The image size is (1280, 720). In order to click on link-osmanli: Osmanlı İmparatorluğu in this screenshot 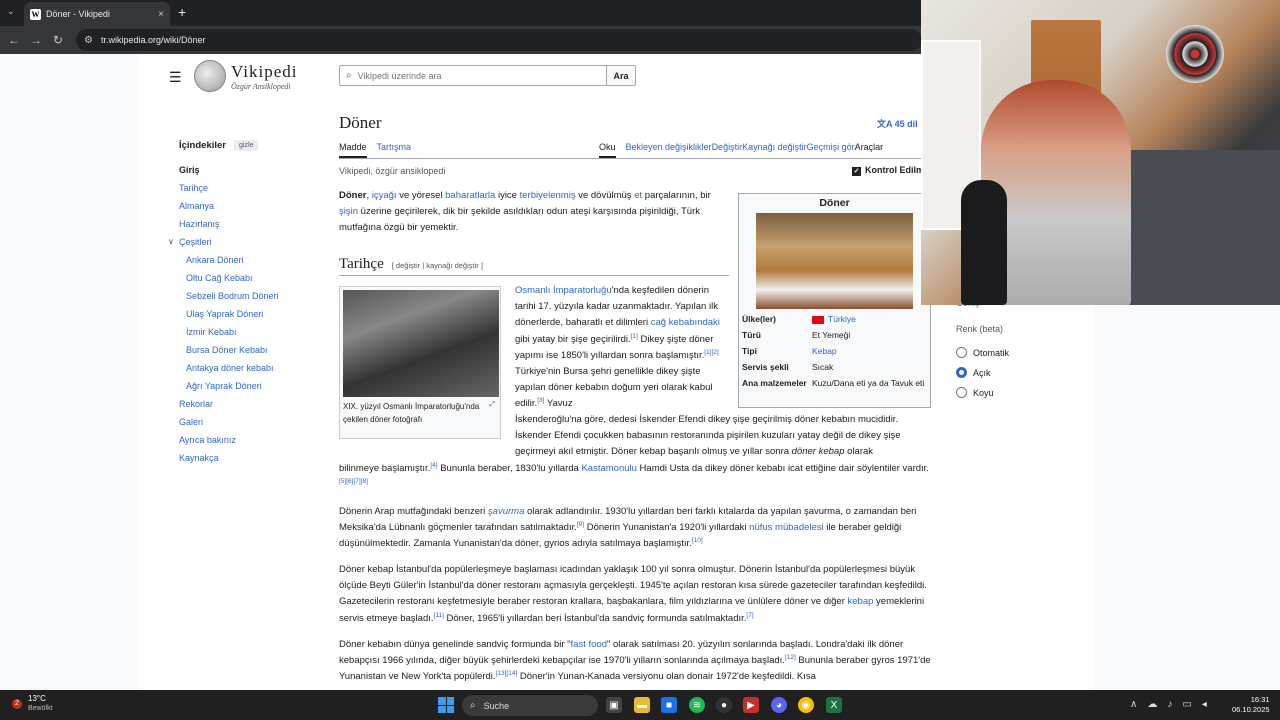, I will do `click(563, 290)`.